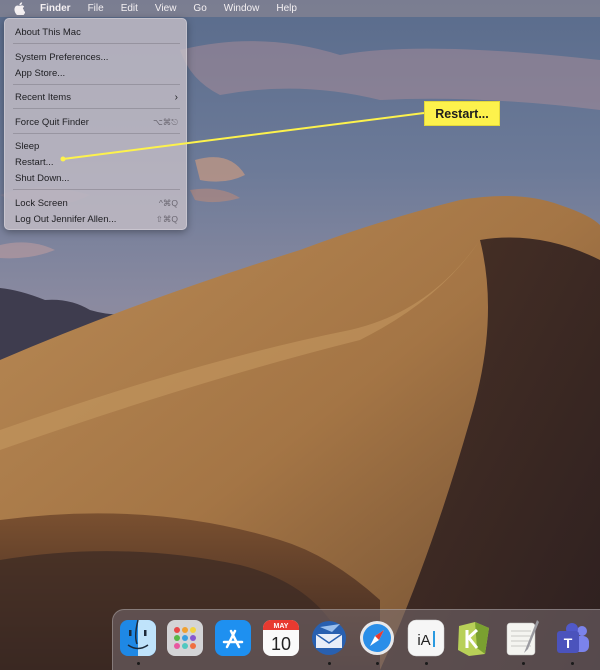  Describe the element at coordinates (568, 643) in the screenshot. I see `teams-label: T` at that location.